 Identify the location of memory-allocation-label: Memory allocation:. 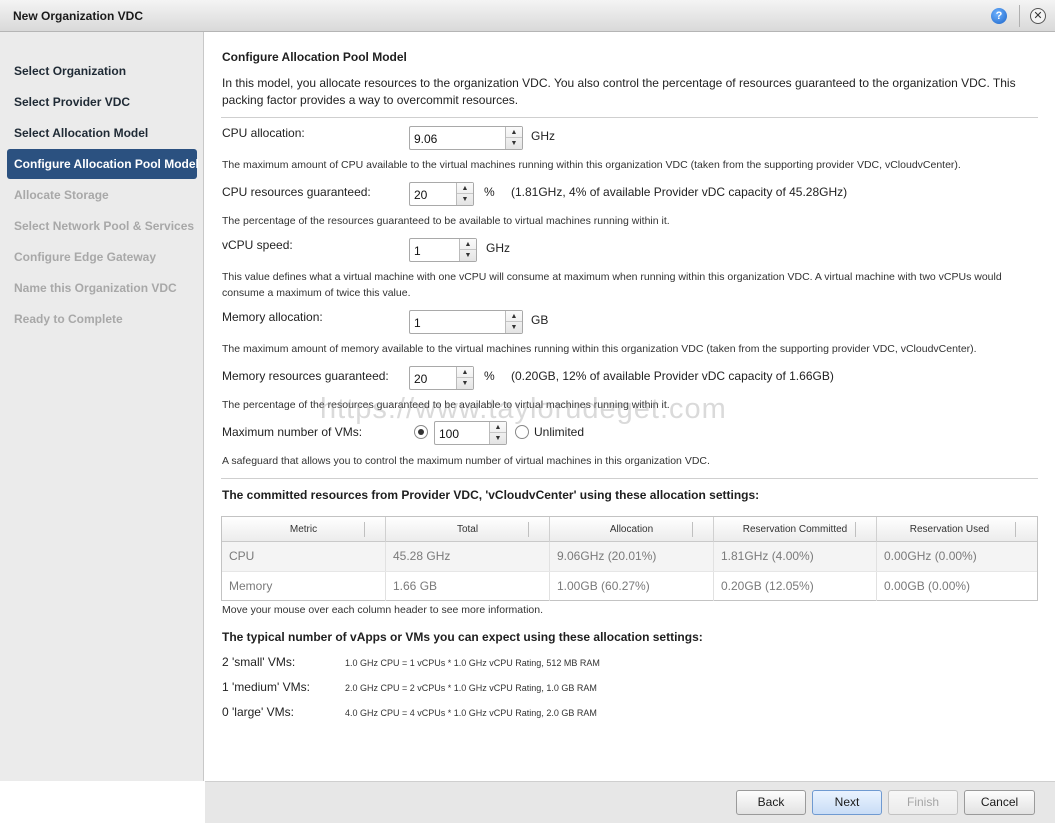
(272, 317).